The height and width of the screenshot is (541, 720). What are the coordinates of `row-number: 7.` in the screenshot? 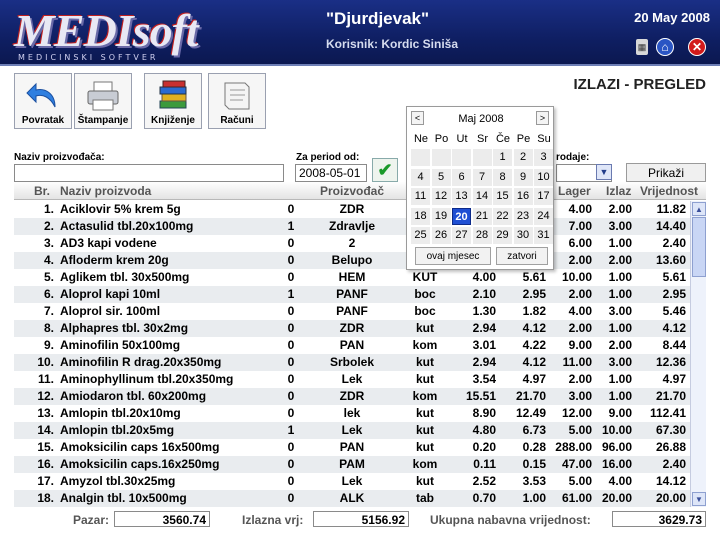 It's located at (48, 311).